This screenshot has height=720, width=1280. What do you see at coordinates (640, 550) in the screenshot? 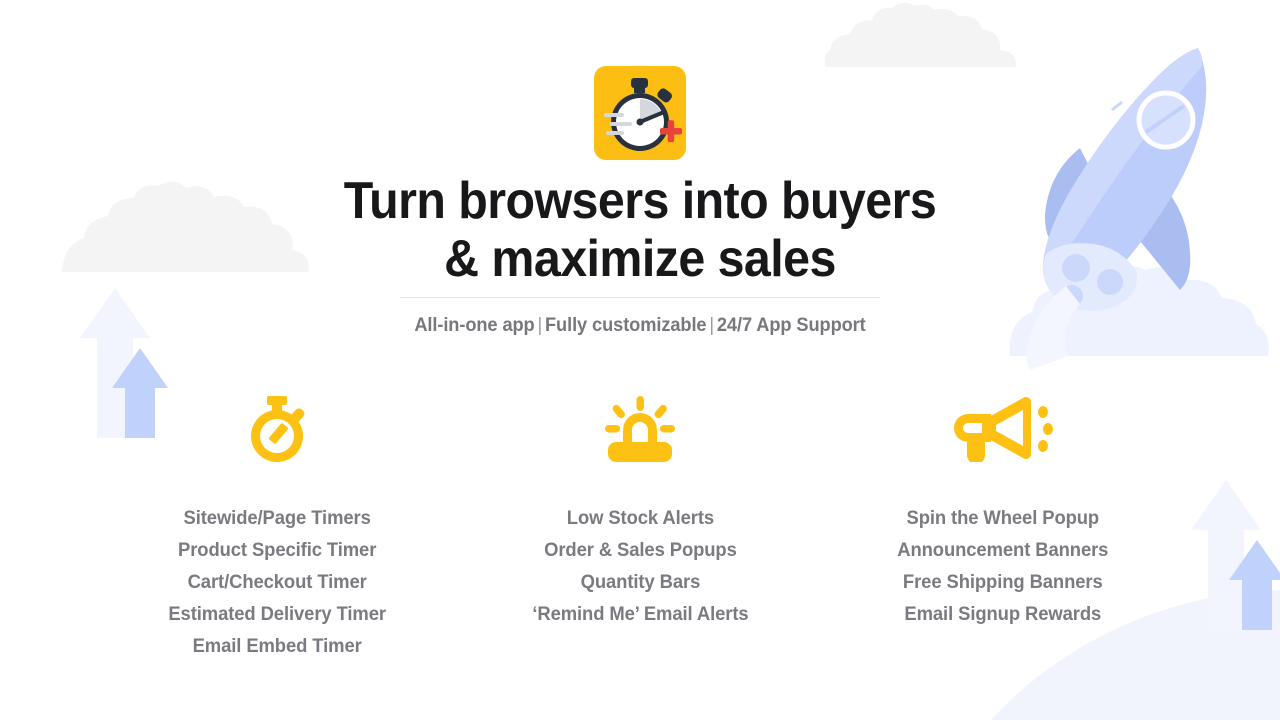
I see `list-item: Order & Sales Popups` at bounding box center [640, 550].